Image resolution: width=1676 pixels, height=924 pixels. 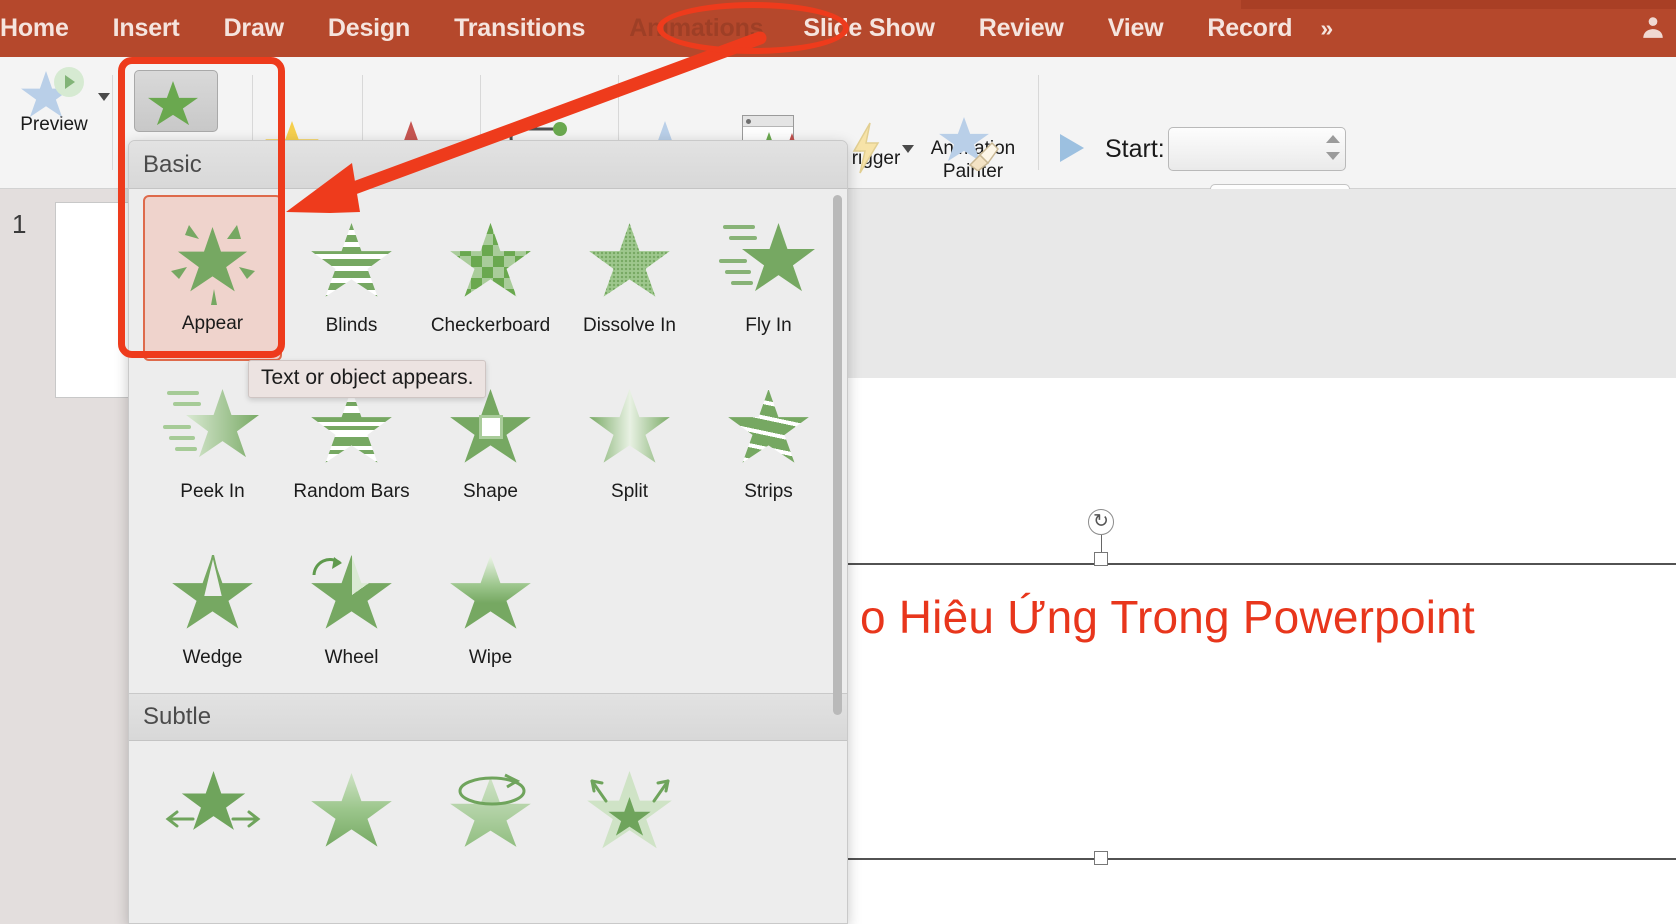 I want to click on start-label: Start:, so click(x=1135, y=149).